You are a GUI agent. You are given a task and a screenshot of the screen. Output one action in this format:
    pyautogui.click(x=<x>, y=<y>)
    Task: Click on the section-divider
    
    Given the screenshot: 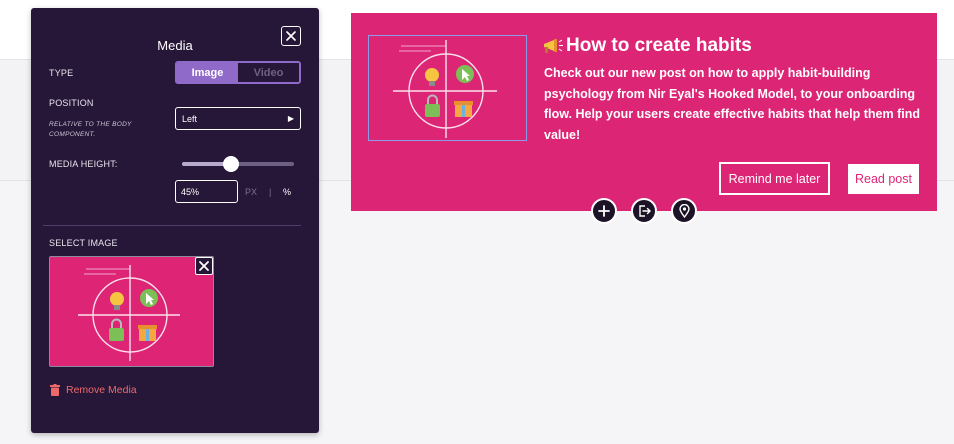 What is the action you would take?
    pyautogui.click(x=172, y=225)
    